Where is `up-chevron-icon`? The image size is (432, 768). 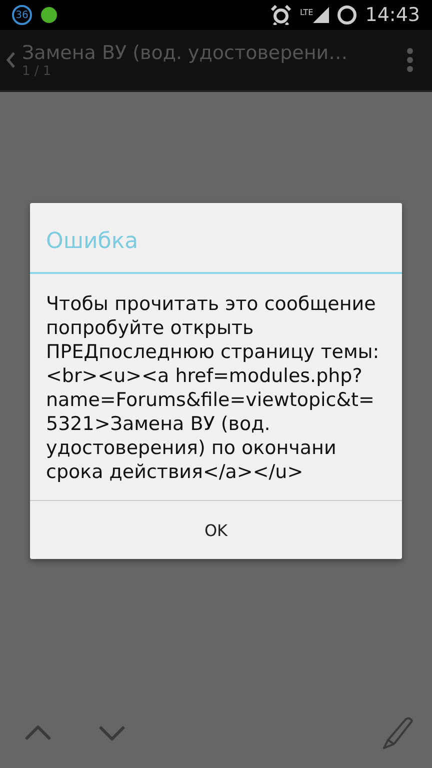 up-chevron-icon is located at coordinates (38, 733).